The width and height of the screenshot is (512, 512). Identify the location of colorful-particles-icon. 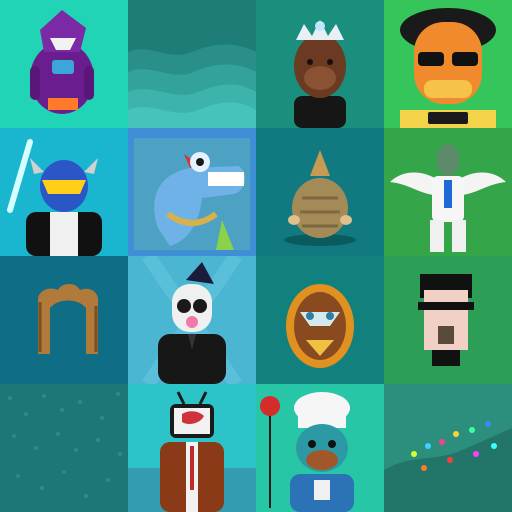
(448, 448).